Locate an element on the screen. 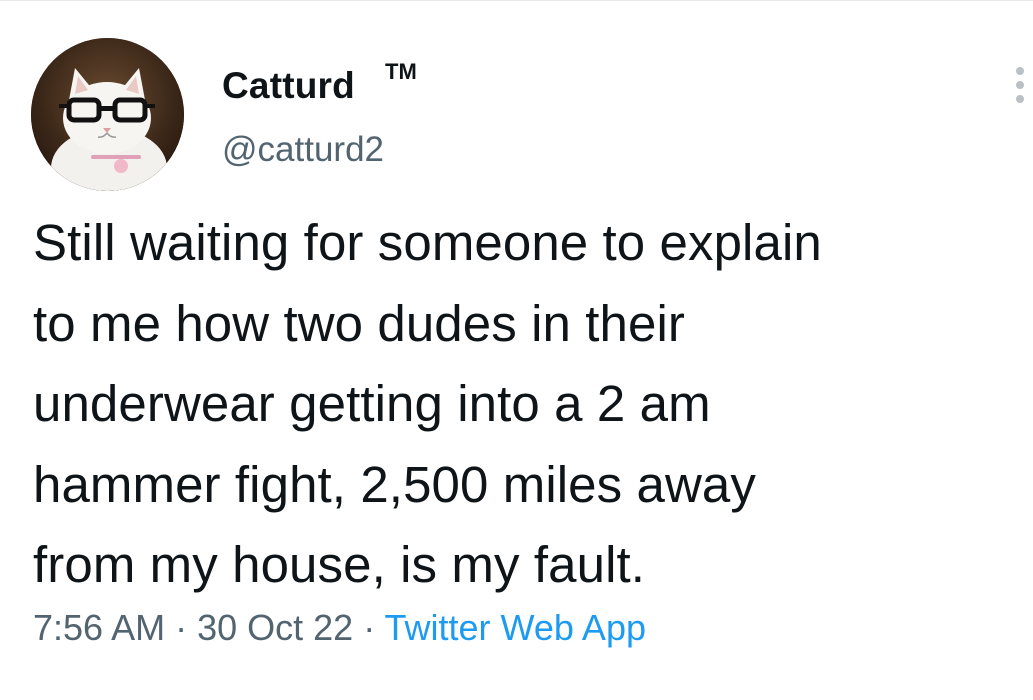 Image resolution: width=1033 pixels, height=700 pixels. trademark-label: TM is located at coordinates (401, 71).